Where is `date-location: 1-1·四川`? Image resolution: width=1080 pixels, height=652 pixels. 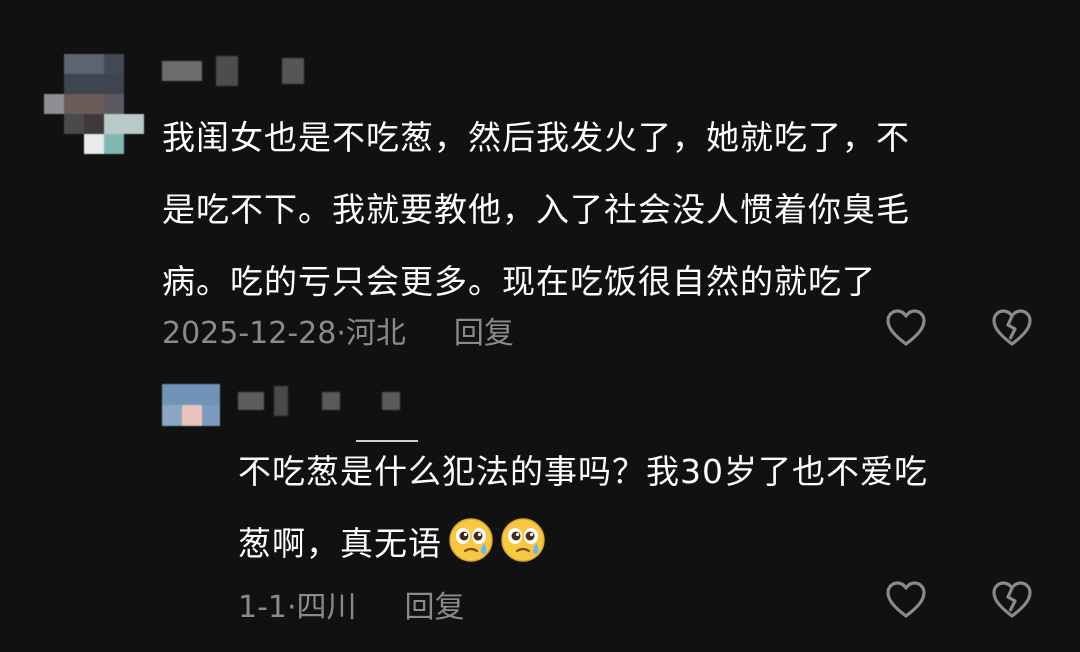 date-location: 1-1·四川 is located at coordinates (297, 607).